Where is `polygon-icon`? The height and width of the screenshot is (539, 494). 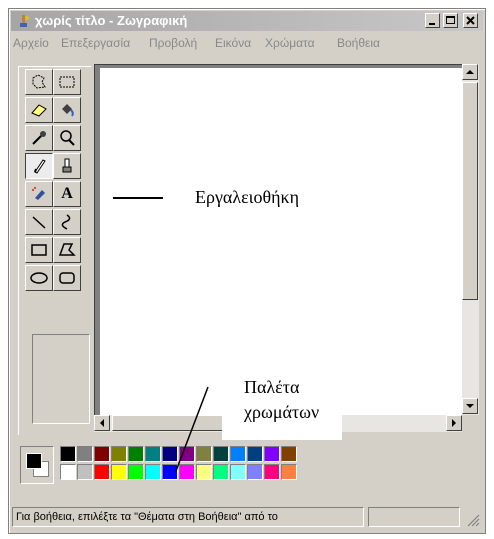
polygon-icon is located at coordinates (67, 249).